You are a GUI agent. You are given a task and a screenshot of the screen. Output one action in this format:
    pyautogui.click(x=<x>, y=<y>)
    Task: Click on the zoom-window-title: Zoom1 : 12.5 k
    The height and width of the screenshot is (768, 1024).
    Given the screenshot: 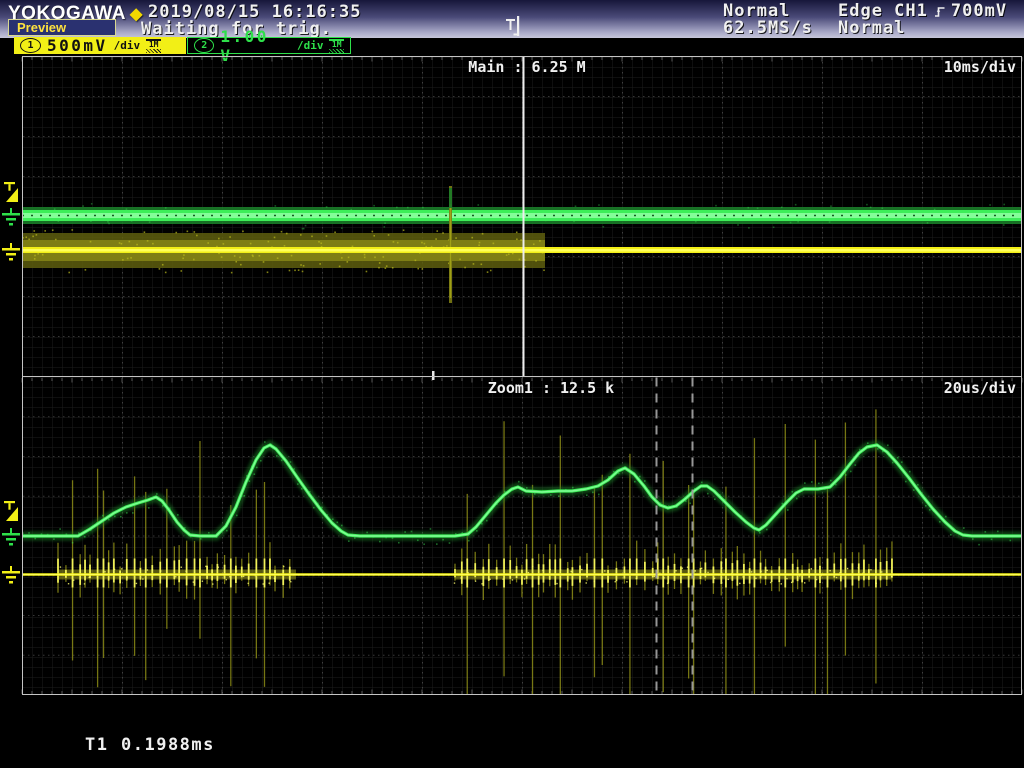 What is the action you would take?
    pyautogui.click(x=551, y=388)
    